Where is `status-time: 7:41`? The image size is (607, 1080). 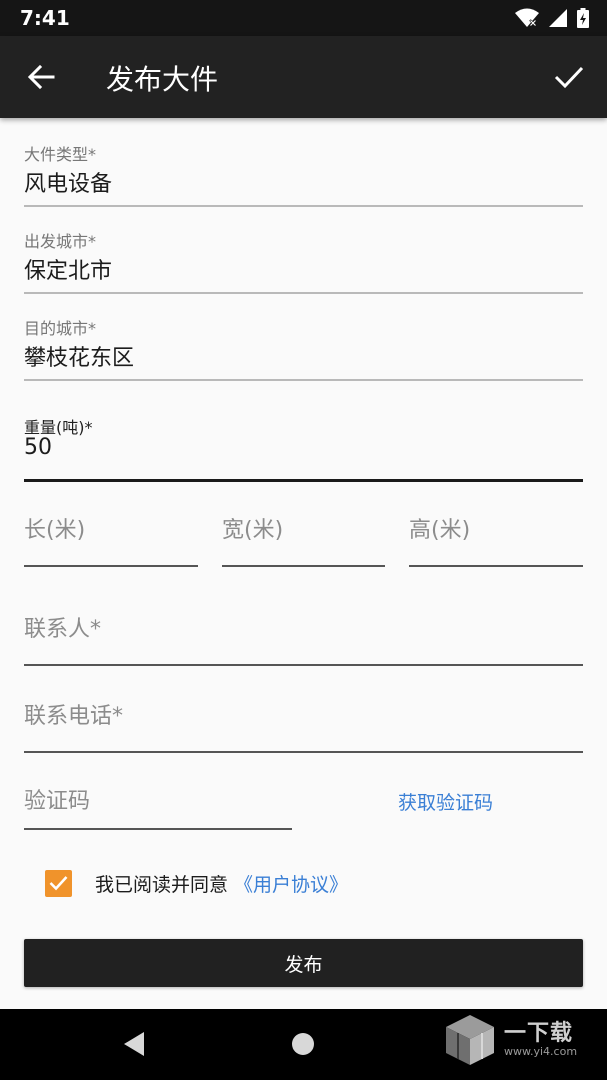
status-time: 7:41 is located at coordinates (45, 18).